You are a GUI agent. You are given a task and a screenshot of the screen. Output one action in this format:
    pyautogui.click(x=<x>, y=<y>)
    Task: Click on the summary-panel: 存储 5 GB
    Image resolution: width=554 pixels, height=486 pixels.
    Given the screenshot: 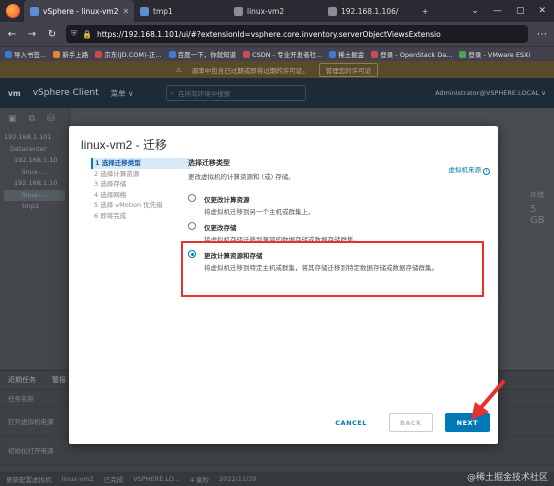 What is the action you would take?
    pyautogui.click(x=537, y=208)
    